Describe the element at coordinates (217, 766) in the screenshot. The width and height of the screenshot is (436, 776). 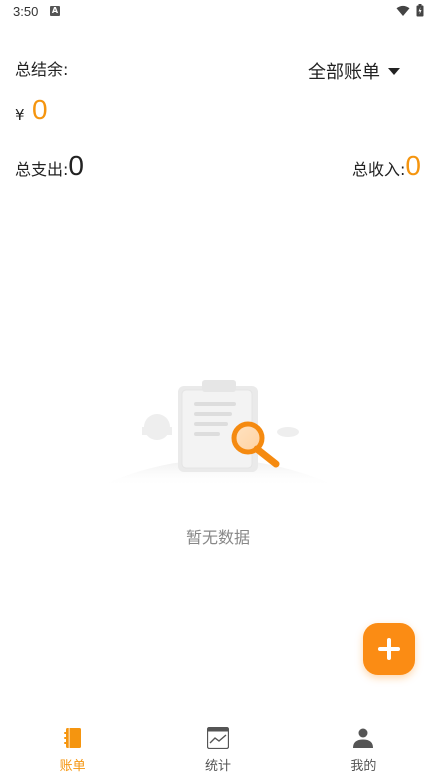
I see `nav-label-stats: 统计` at that location.